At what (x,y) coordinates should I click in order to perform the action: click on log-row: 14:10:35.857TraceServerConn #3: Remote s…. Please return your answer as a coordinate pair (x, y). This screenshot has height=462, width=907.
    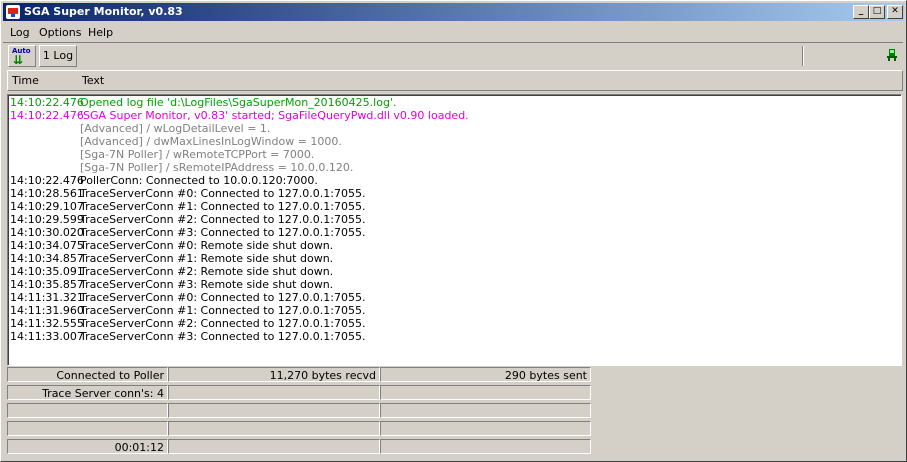
    Looking at the image, I should click on (171, 284).